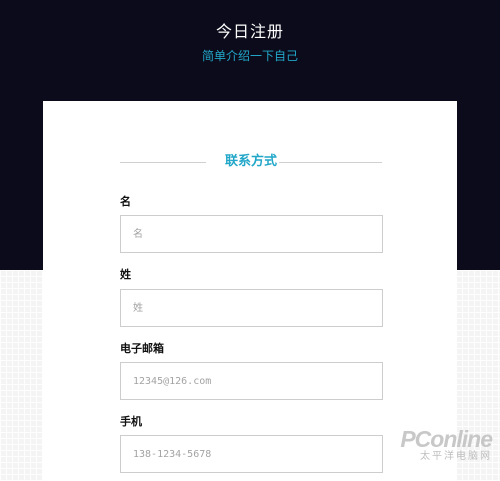 Image resolution: width=500 pixels, height=481 pixels. Describe the element at coordinates (131, 421) in the screenshot. I see `phone-label: 手机` at that location.